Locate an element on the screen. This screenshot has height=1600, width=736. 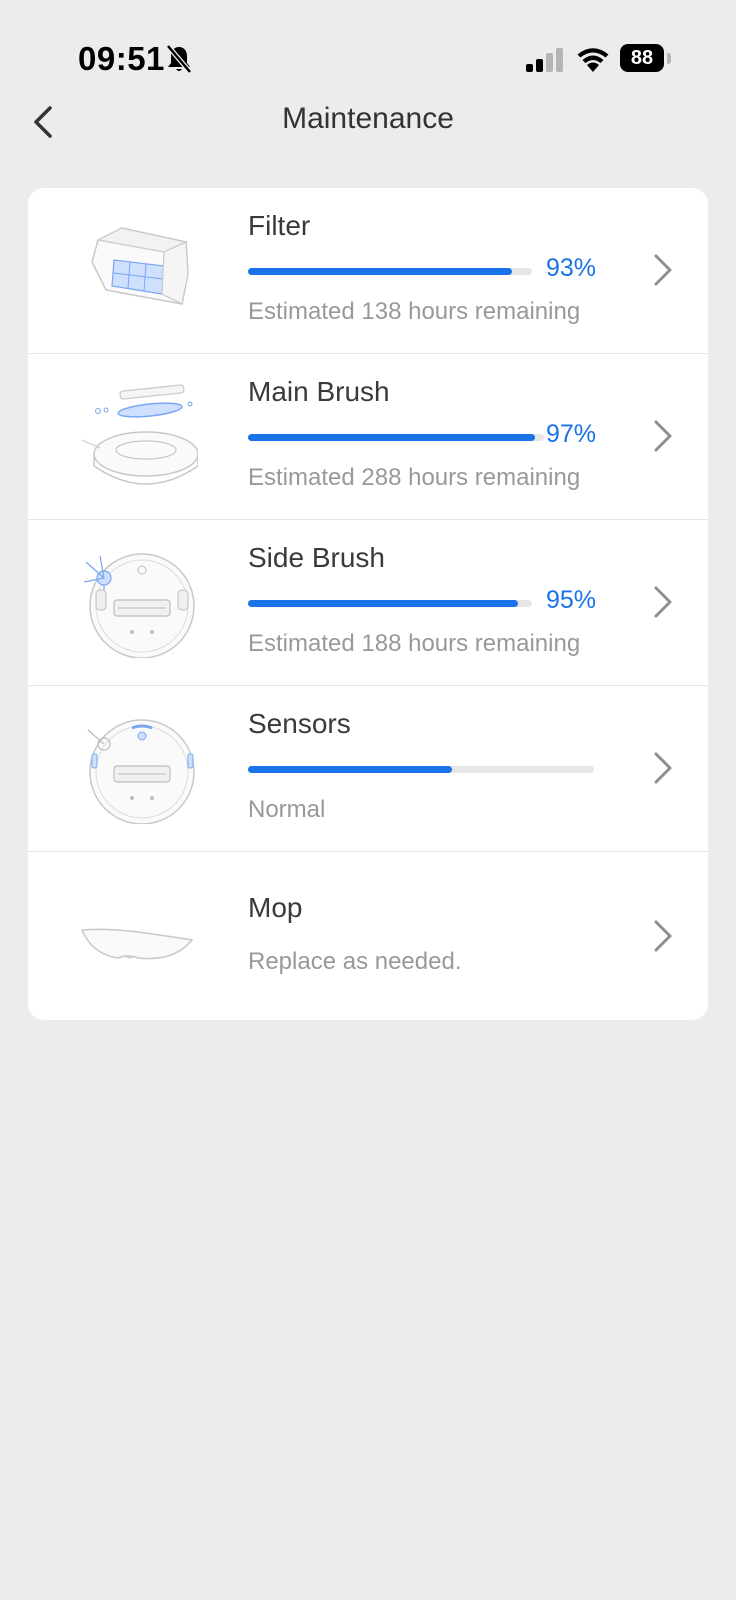
filter-image is located at coordinates (140, 266).